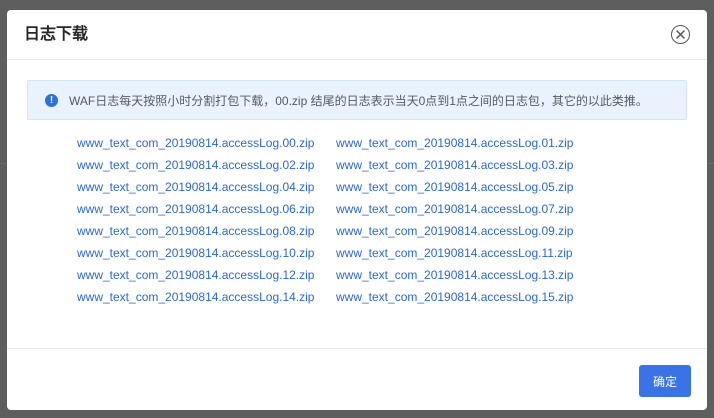 The width and height of the screenshot is (714, 418). What do you see at coordinates (206, 253) in the screenshot?
I see `file-download-link: www_text_com_20190814.accessLog.10.zip` at bounding box center [206, 253].